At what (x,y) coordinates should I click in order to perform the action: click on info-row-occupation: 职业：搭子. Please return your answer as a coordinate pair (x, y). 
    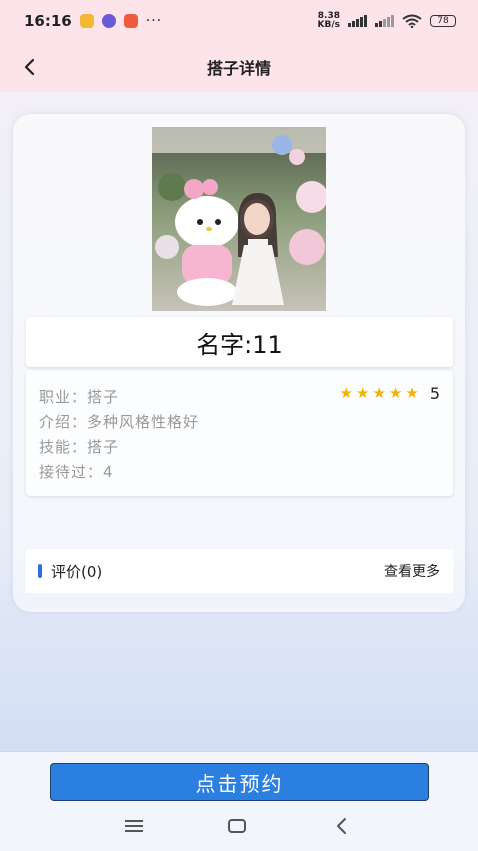
    Looking at the image, I should click on (79, 396).